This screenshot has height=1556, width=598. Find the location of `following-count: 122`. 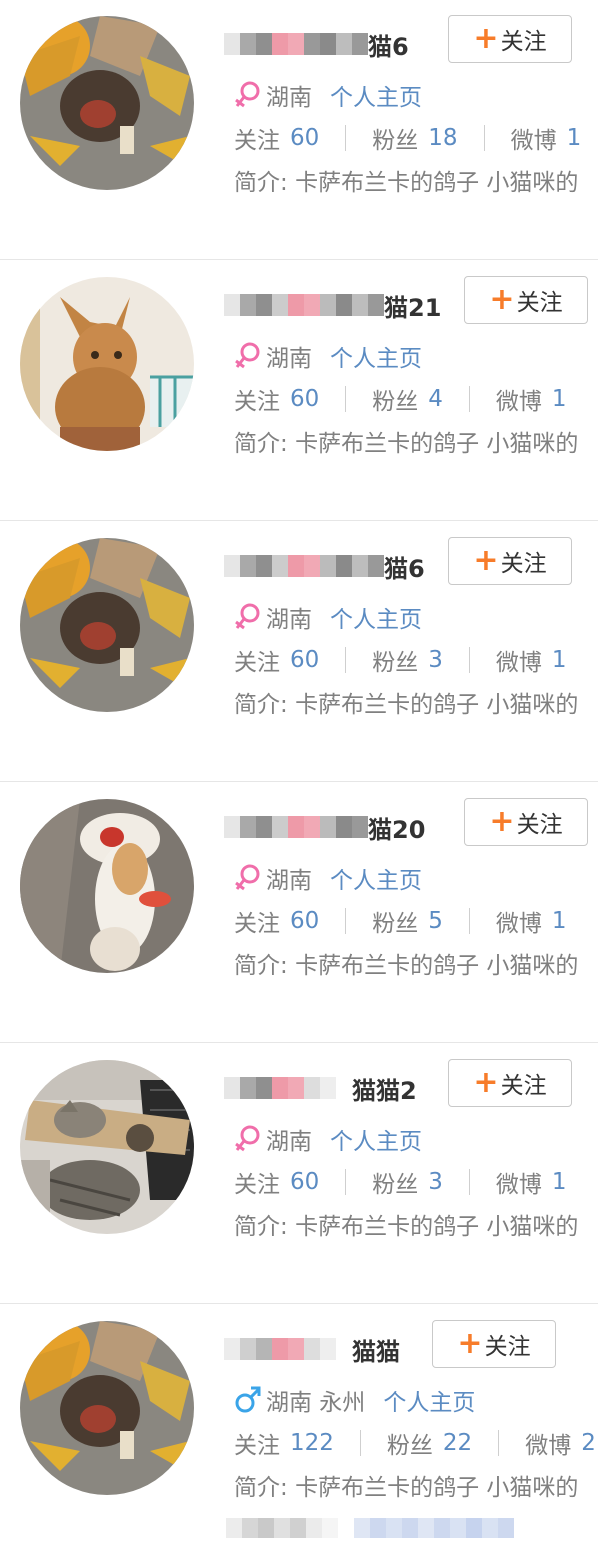

following-count: 122 is located at coordinates (312, 1443).